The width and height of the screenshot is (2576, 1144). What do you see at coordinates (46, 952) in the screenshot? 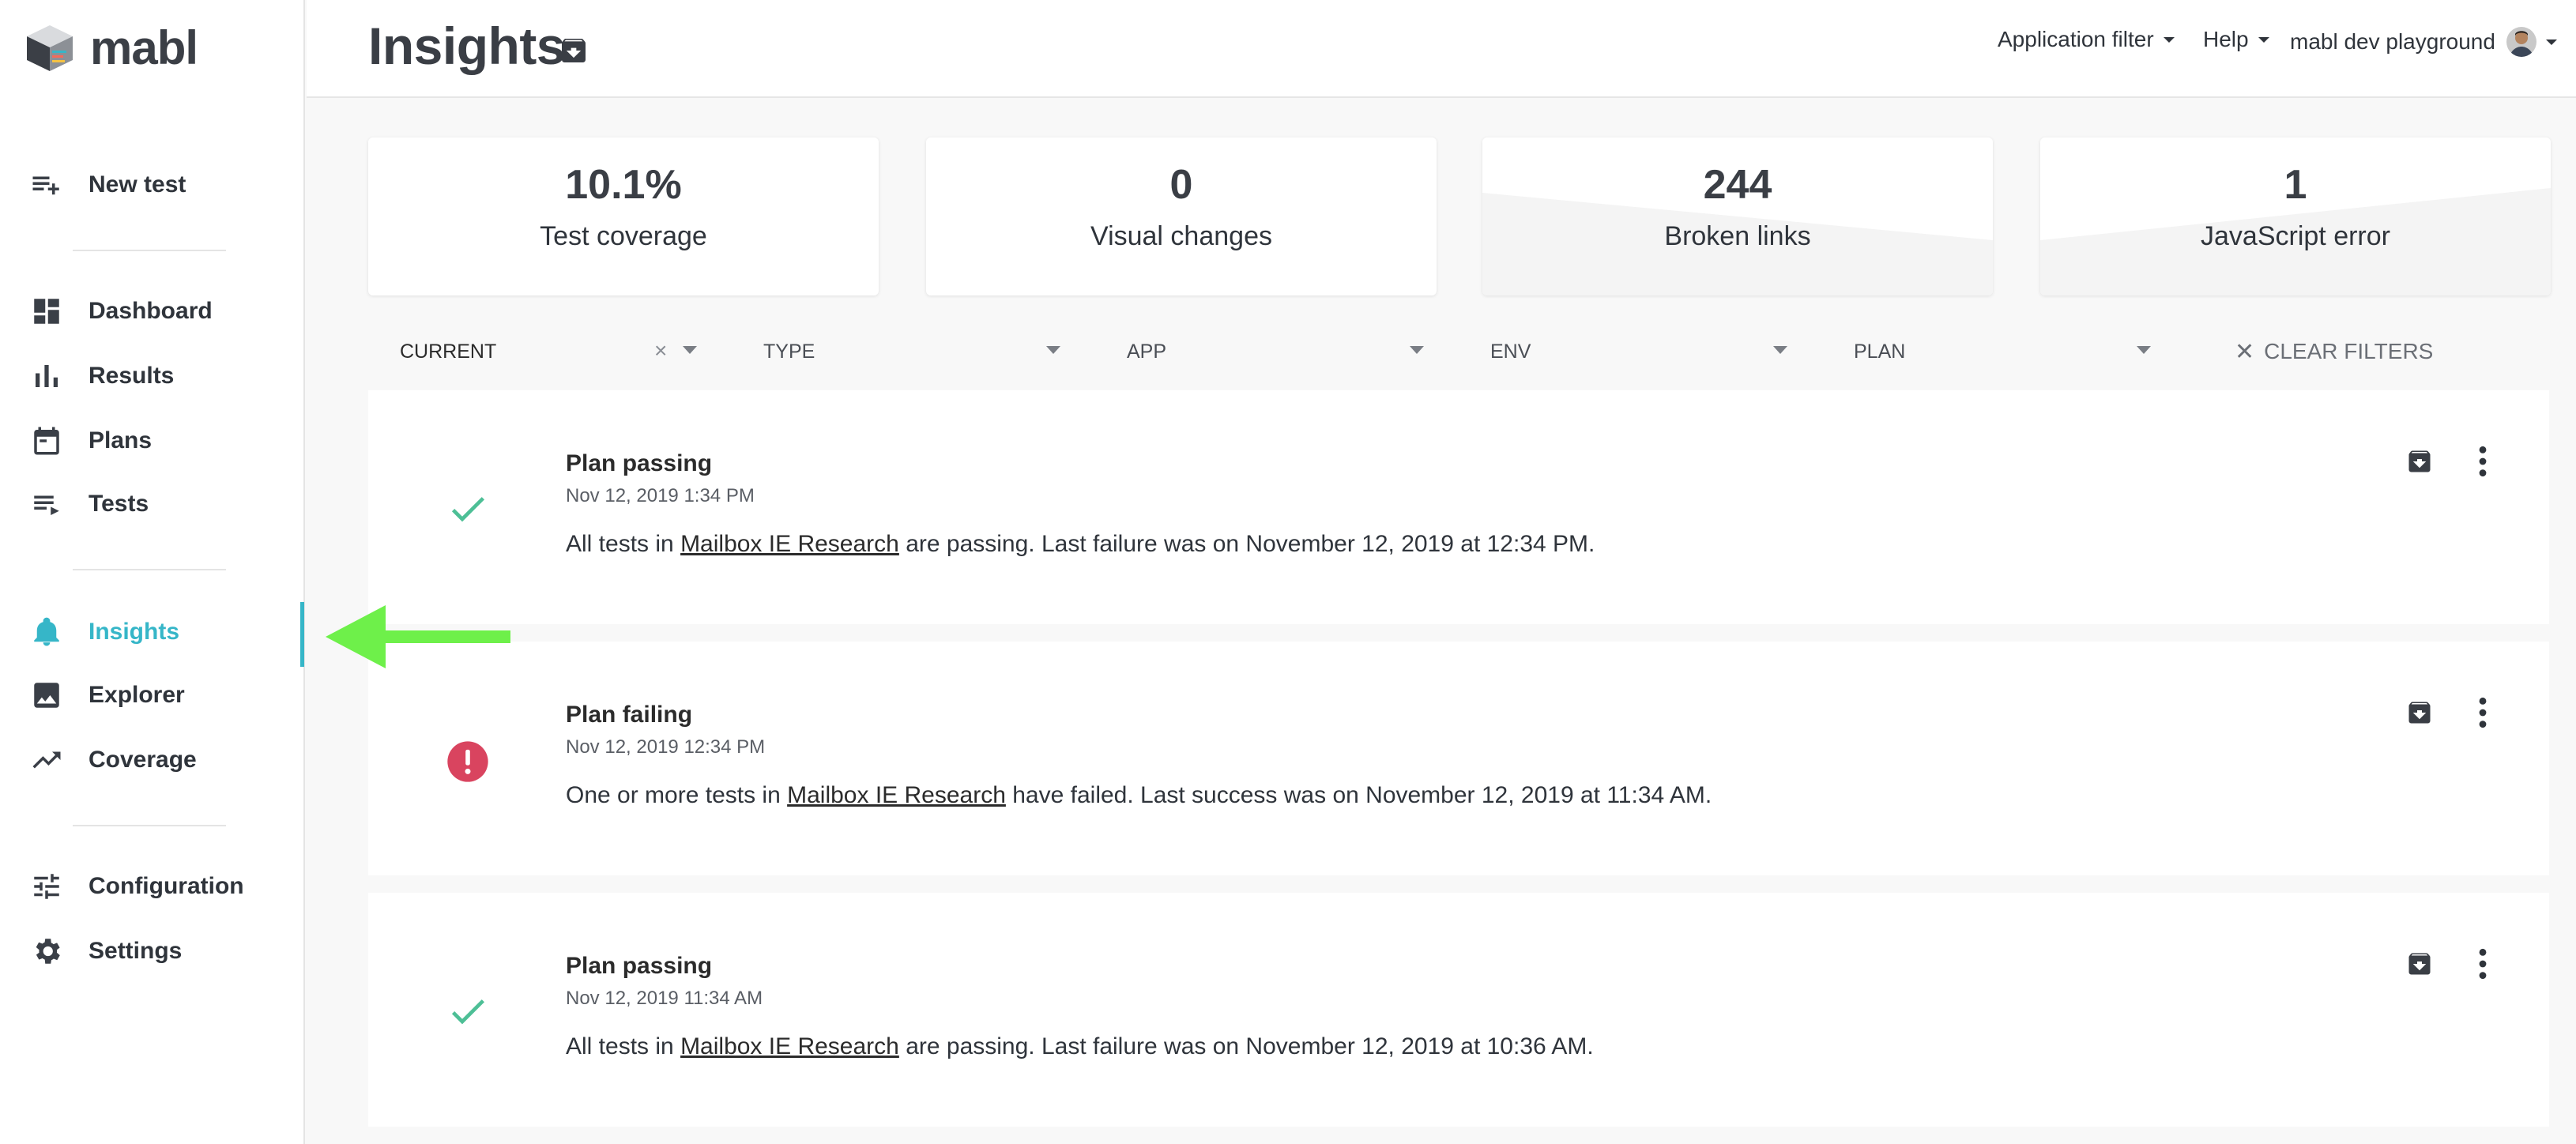
I see `gear-icon` at bounding box center [46, 952].